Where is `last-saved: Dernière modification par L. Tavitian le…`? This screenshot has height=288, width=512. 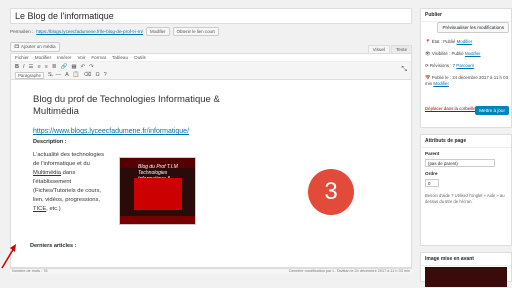
last-saved: Dernière modification par L. Tavitian le… is located at coordinates (349, 271).